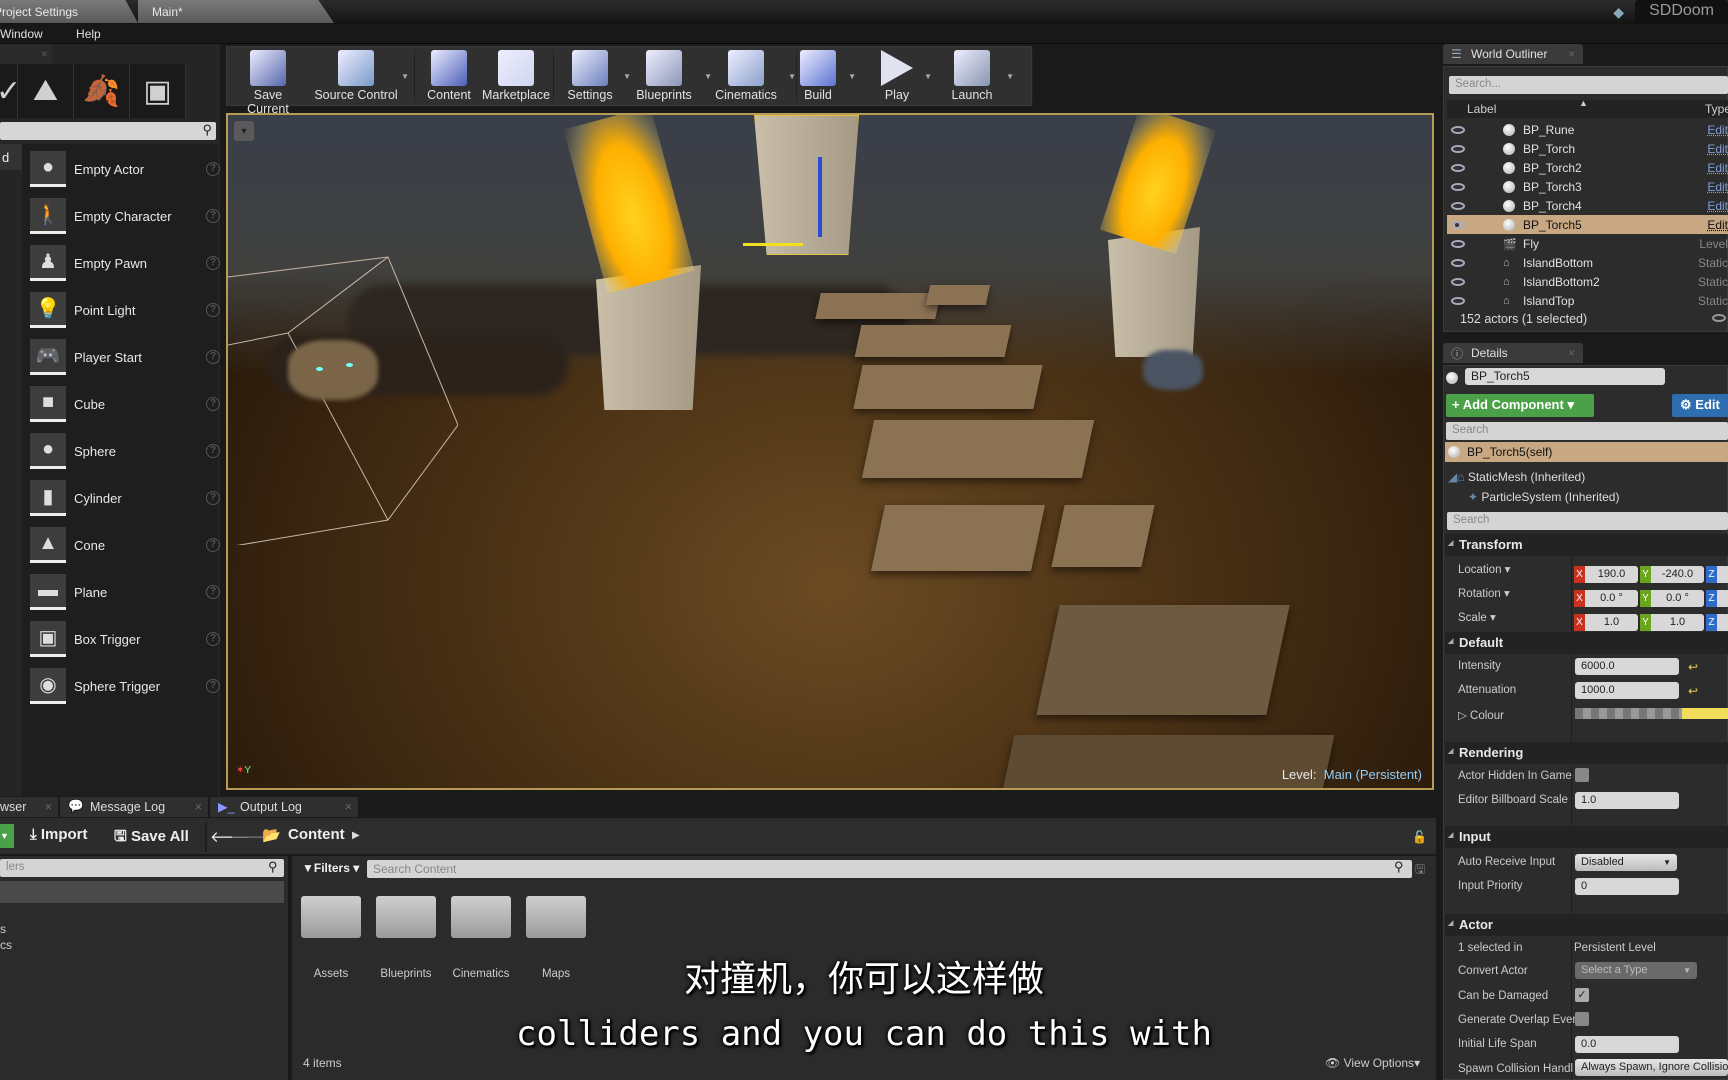 The image size is (1728, 1080). What do you see at coordinates (1513, 54) in the screenshot?
I see `tab-world-outliner: ☰ World Outliner ×` at bounding box center [1513, 54].